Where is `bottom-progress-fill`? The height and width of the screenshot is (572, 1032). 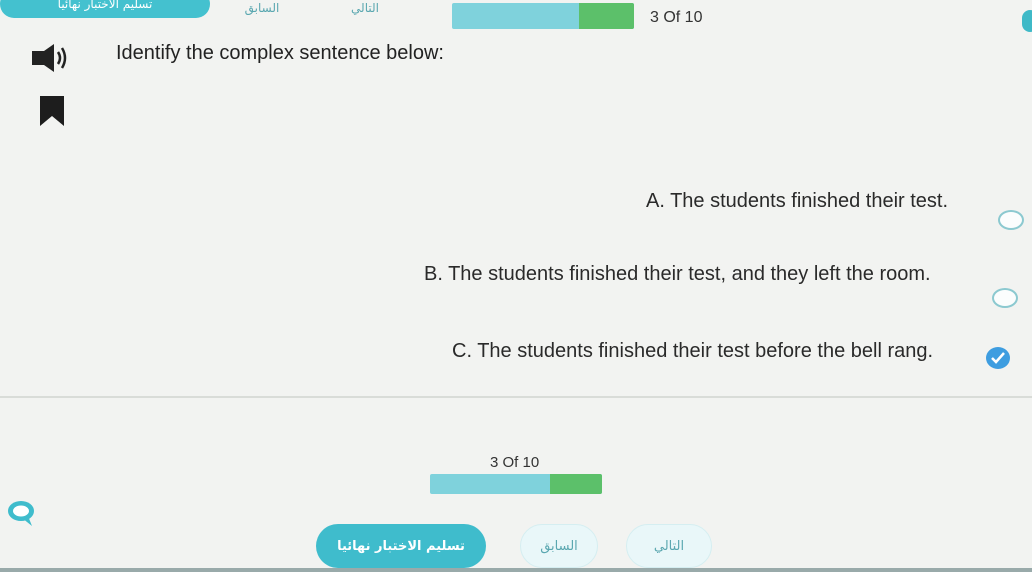 bottom-progress-fill is located at coordinates (576, 484).